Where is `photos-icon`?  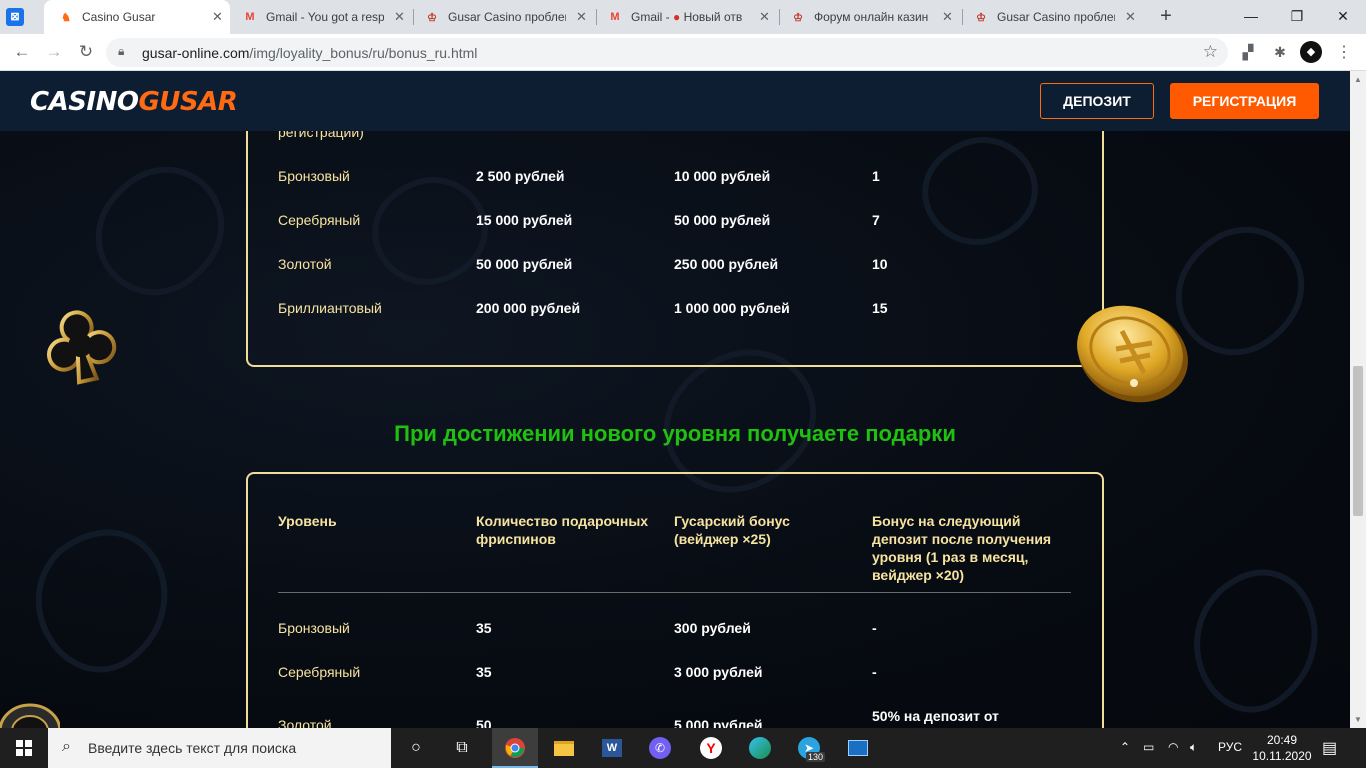 photos-icon is located at coordinates (858, 748).